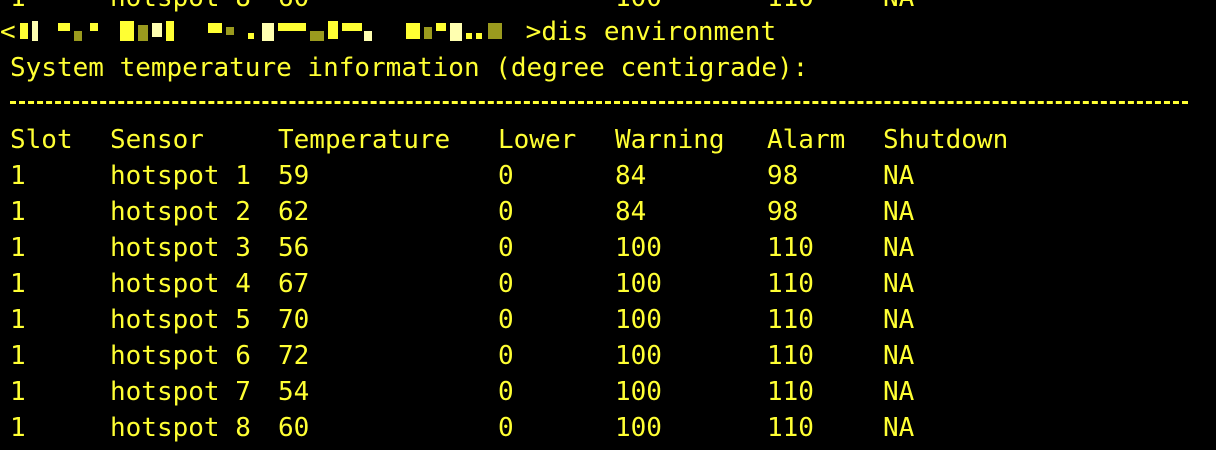 This screenshot has width=1216, height=450. I want to click on command-text: dis environment, so click(659, 32).